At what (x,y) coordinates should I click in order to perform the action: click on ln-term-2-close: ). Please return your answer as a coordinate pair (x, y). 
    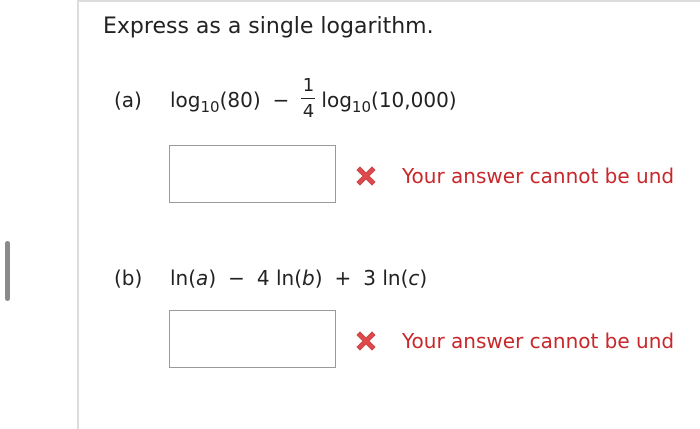
    Looking at the image, I should click on (318, 278).